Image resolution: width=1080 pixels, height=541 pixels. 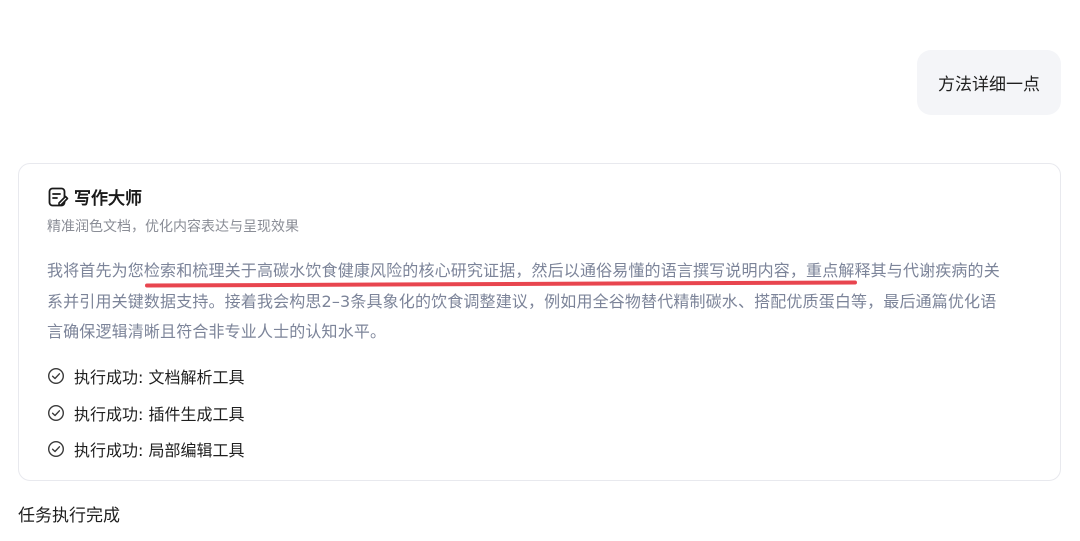 What do you see at coordinates (159, 451) in the screenshot?
I see `step-label: 执行成功: 局部编辑工具` at bounding box center [159, 451].